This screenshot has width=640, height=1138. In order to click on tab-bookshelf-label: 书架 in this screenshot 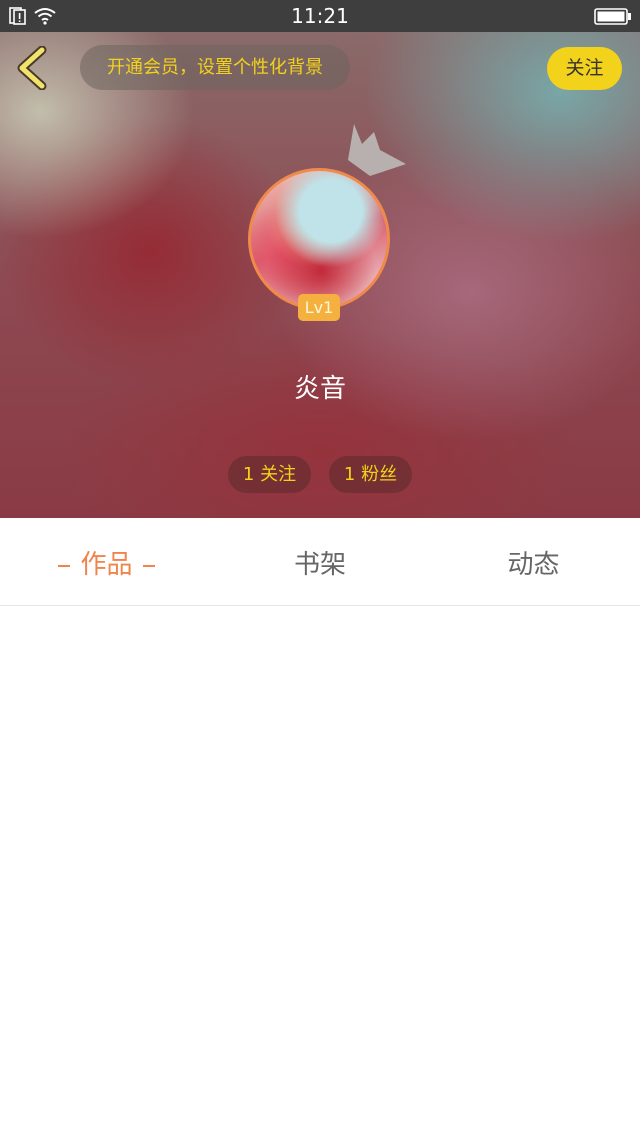, I will do `click(319, 565)`.